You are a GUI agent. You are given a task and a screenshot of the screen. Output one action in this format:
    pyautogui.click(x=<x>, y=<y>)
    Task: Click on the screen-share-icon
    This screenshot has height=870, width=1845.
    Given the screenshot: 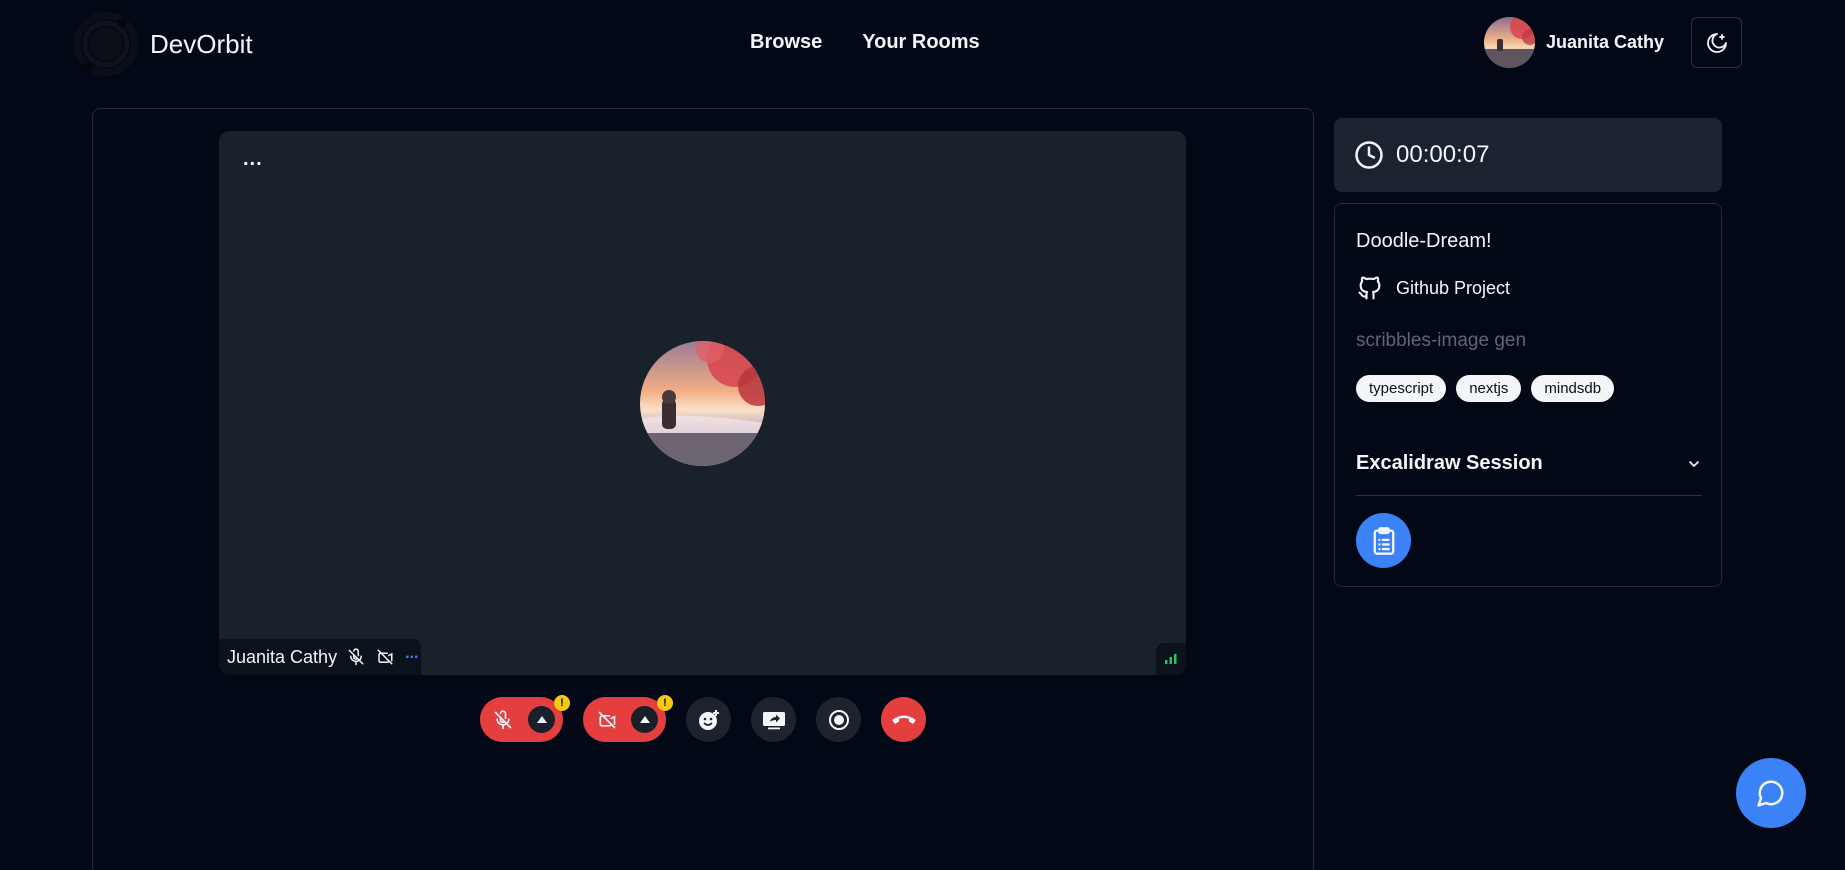 What is the action you would take?
    pyautogui.click(x=773, y=720)
    